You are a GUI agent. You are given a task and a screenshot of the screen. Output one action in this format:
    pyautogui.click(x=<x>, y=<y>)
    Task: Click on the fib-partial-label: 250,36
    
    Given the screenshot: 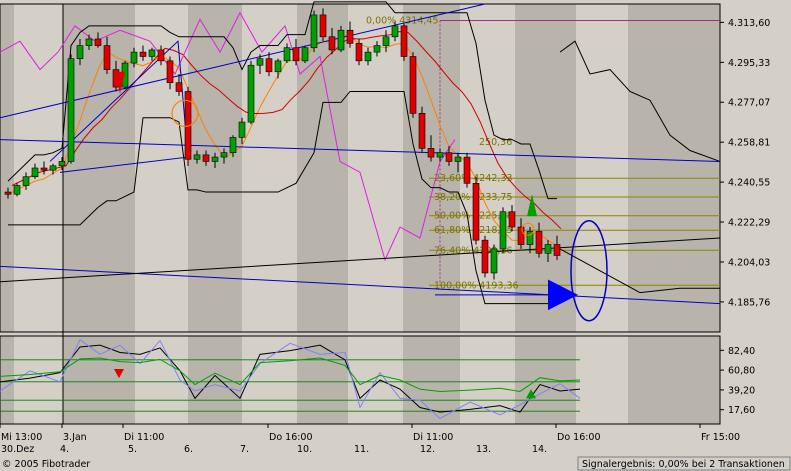 What is the action you would take?
    pyautogui.click(x=495, y=142)
    